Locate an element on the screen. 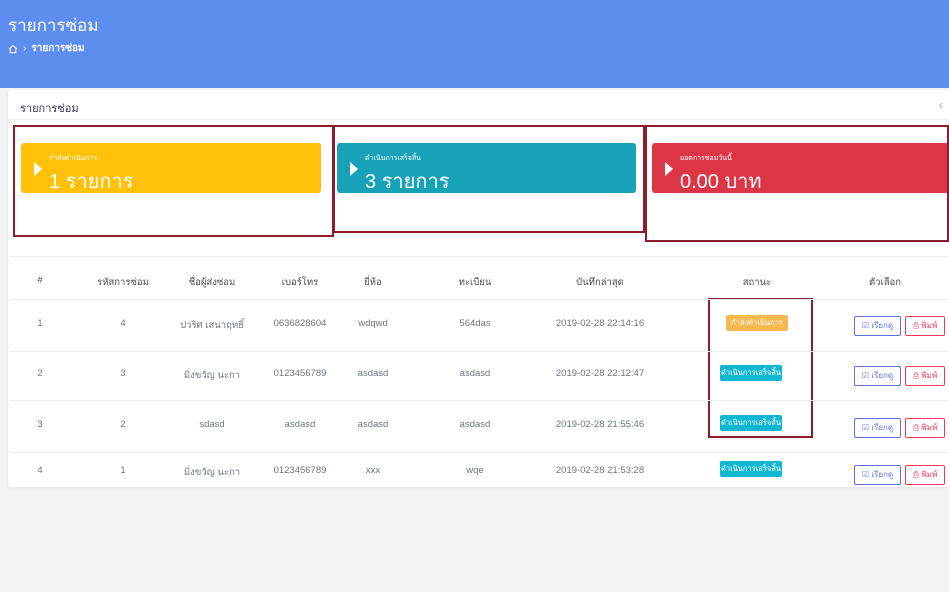 This screenshot has width=949, height=592. page-title: รายการซ่อม is located at coordinates (53, 25).